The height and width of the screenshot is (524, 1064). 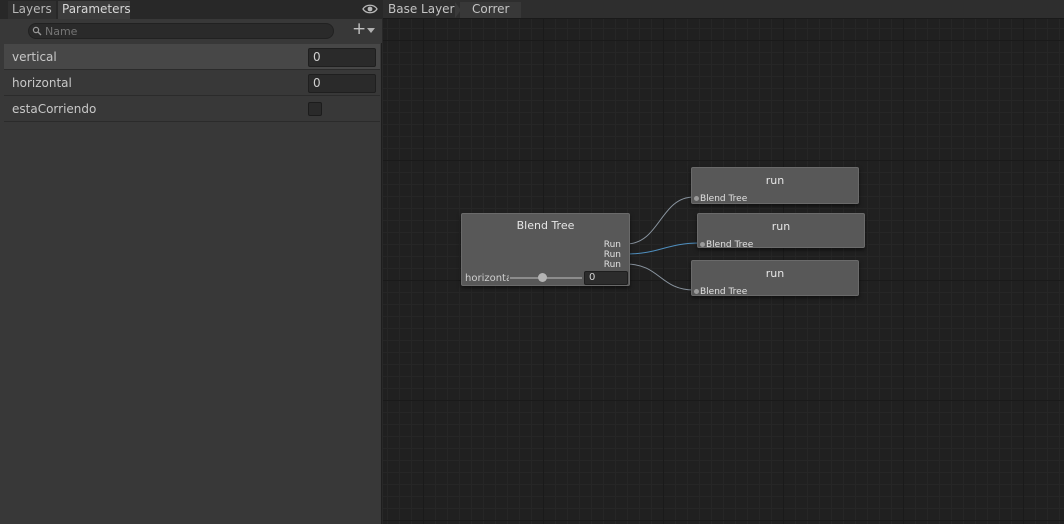 I want to click on add-parameter-button: +, so click(x=364, y=29).